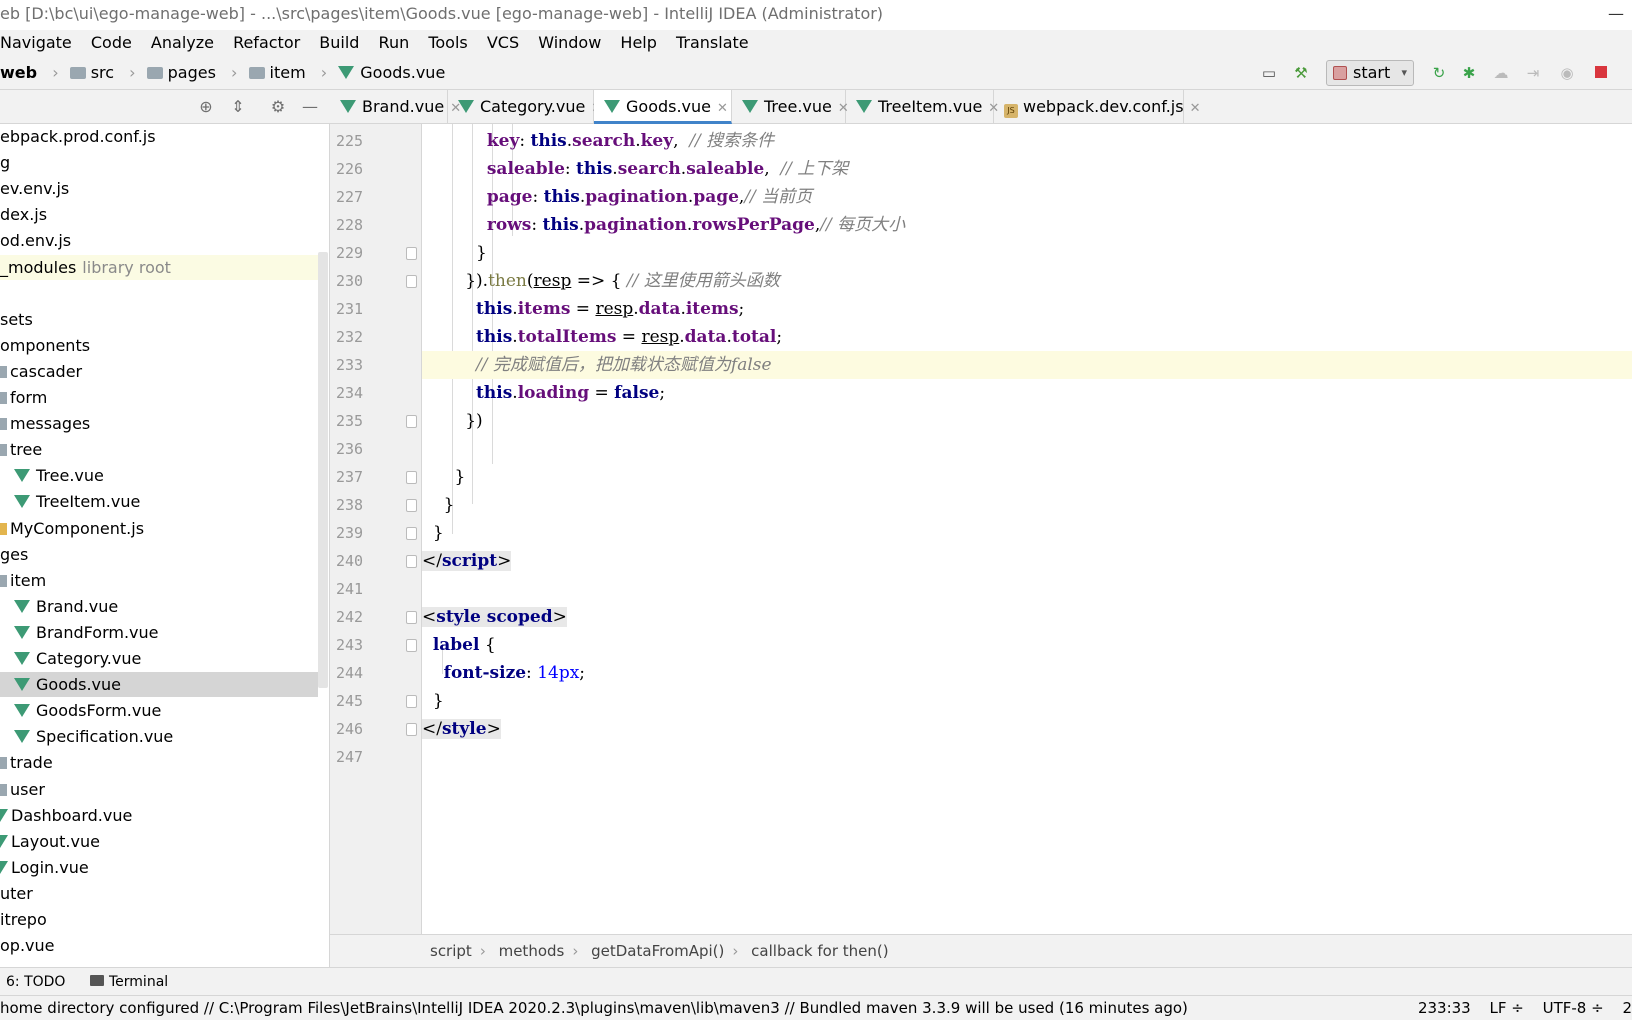  I want to click on tree-item: sets, so click(159, 319).